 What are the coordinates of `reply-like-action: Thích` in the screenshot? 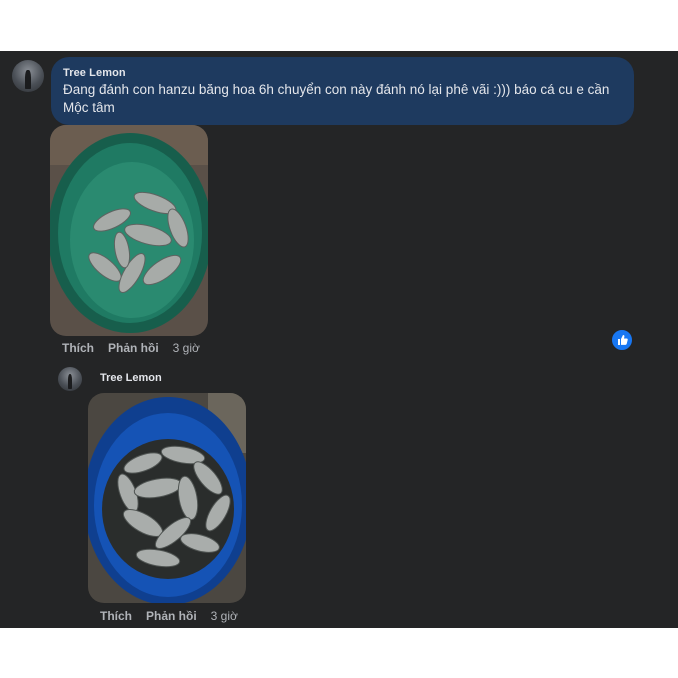 It's located at (116, 616).